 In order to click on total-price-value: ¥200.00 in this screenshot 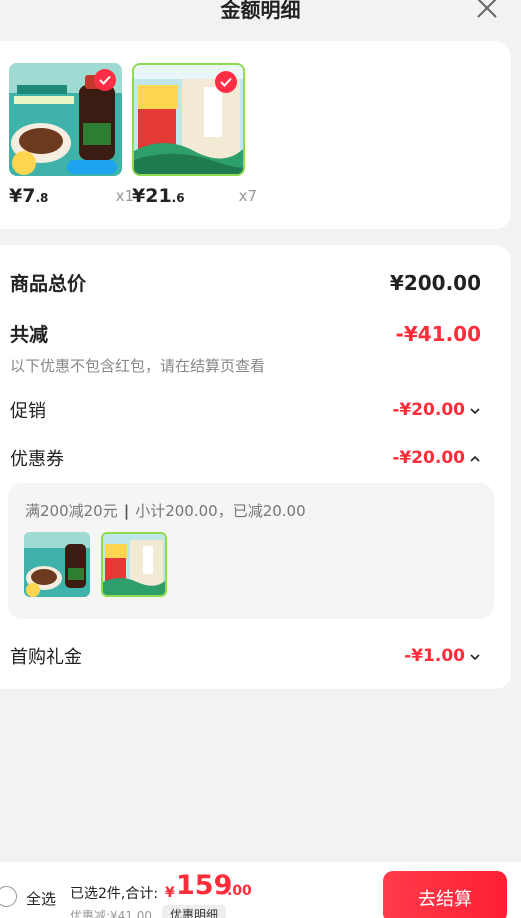, I will do `click(435, 282)`.